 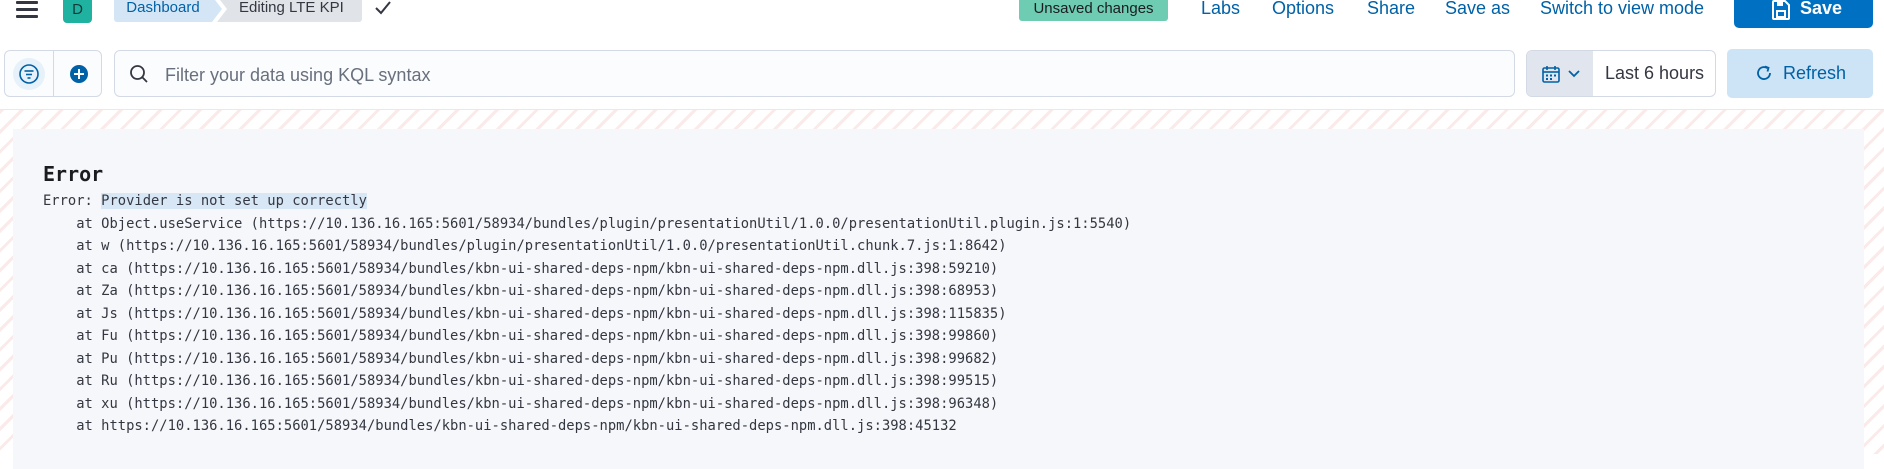 I want to click on filter-menu-icon, so click(x=29, y=74).